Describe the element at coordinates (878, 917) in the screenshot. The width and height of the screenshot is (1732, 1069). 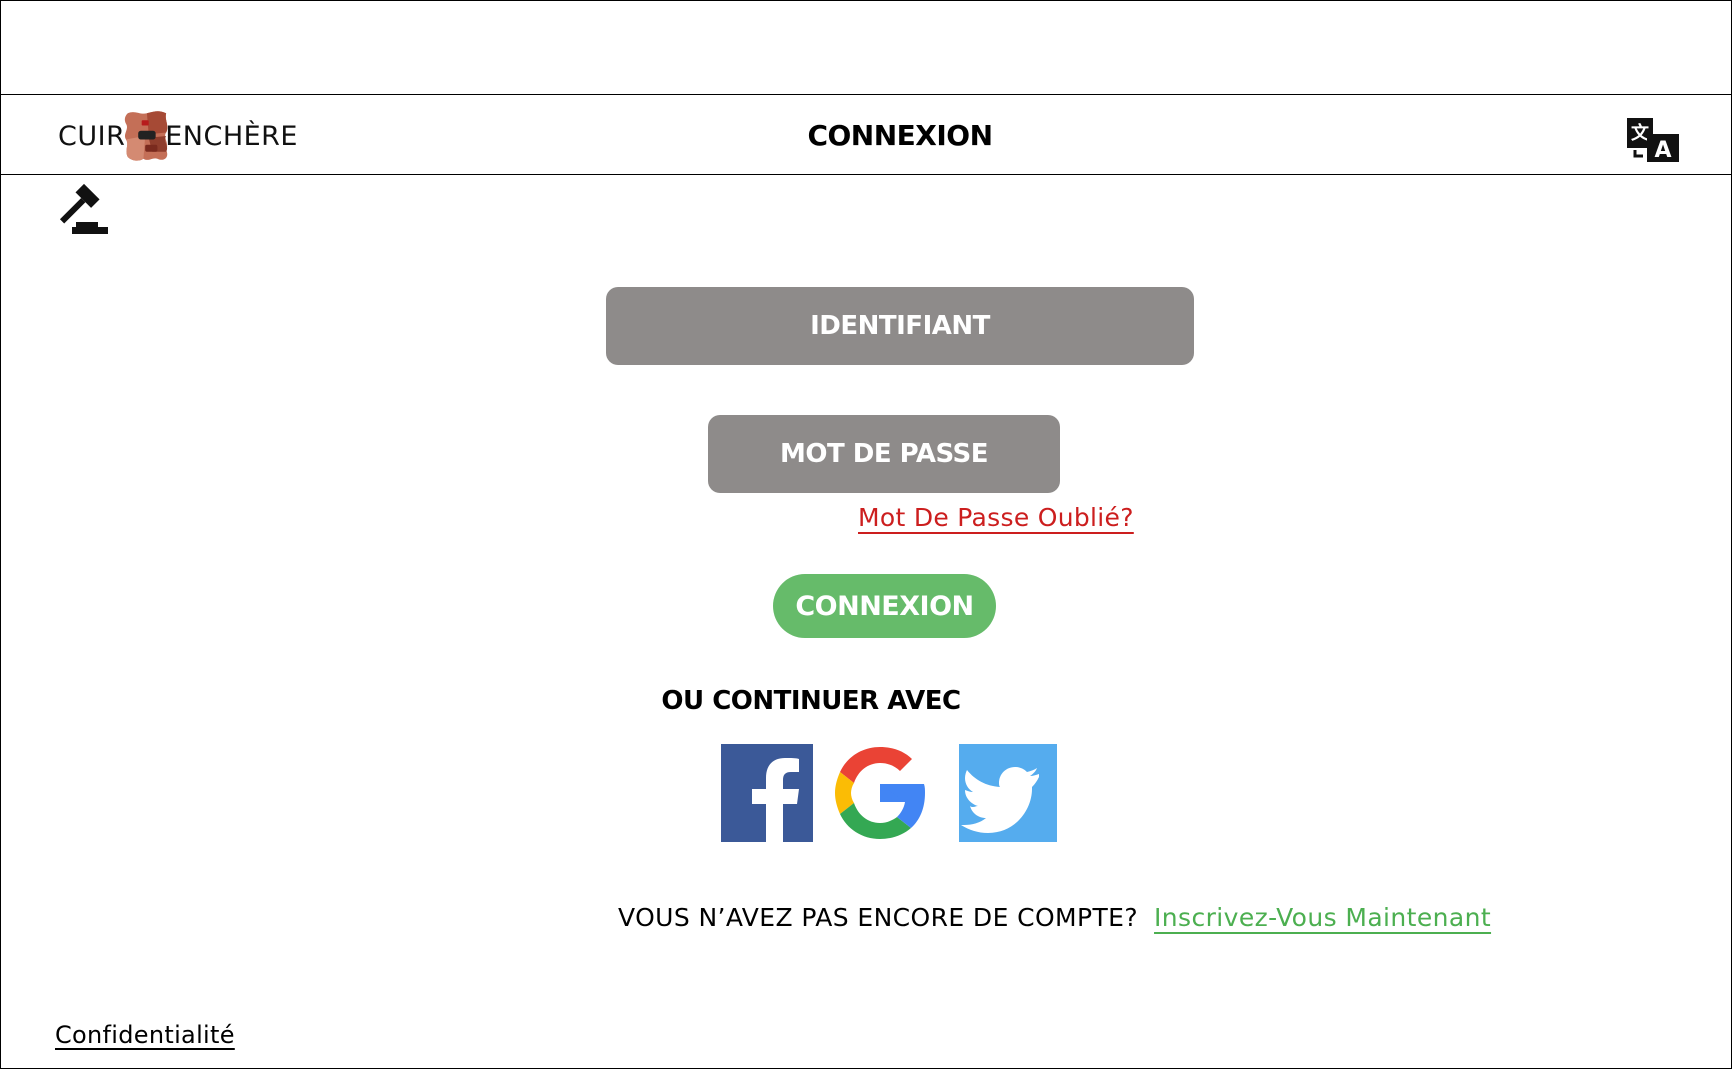
I see `signup-prompt: VOUS N’AVEZ PAS ENCORE DE COMPTE?` at that location.